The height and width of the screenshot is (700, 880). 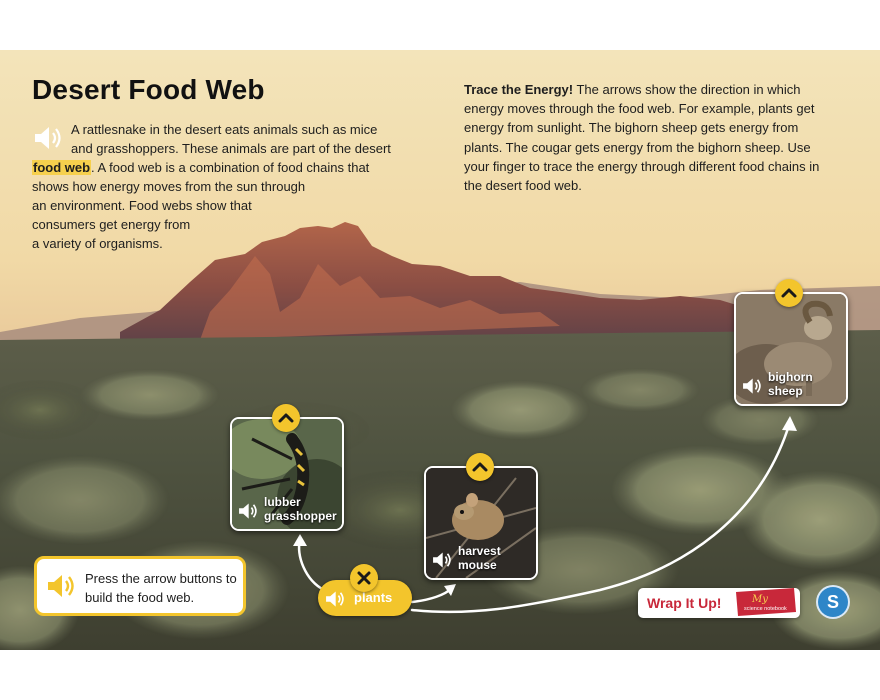 What do you see at coordinates (148, 89) in the screenshot?
I see `page-title: Desert Food Web` at bounding box center [148, 89].